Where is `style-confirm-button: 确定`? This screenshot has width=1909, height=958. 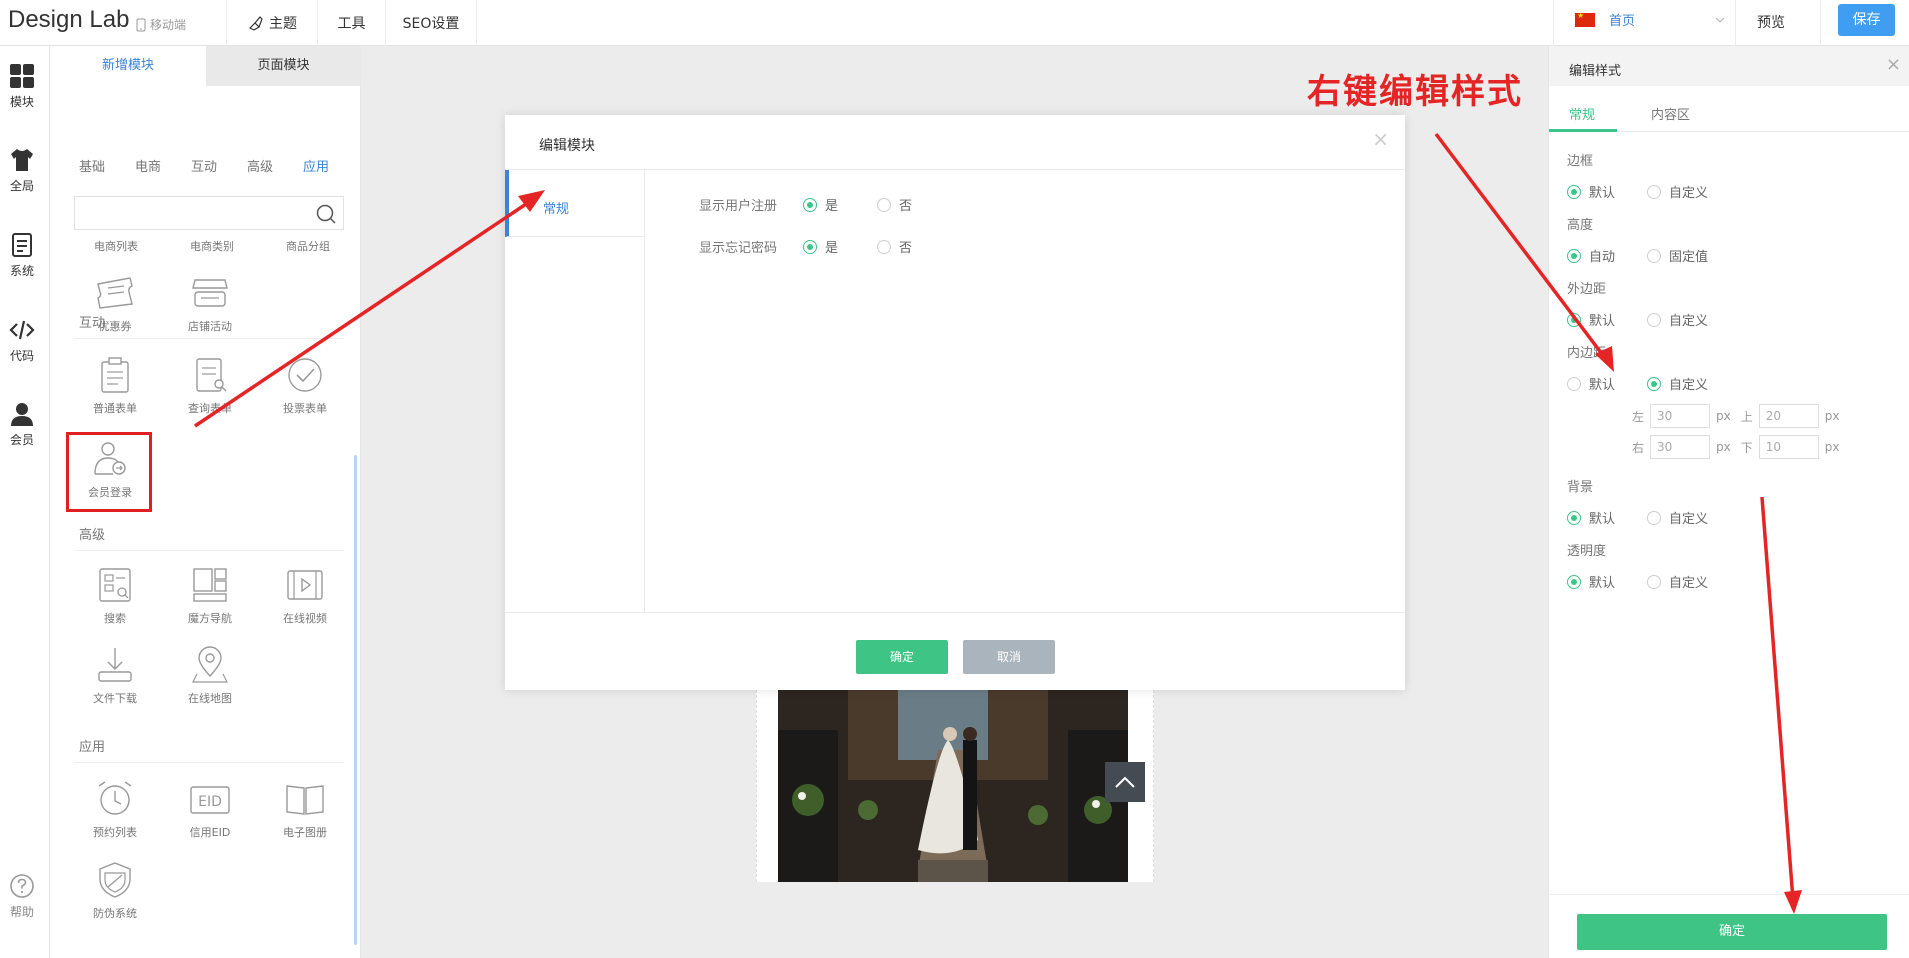
style-confirm-button: 确定 is located at coordinates (1732, 932).